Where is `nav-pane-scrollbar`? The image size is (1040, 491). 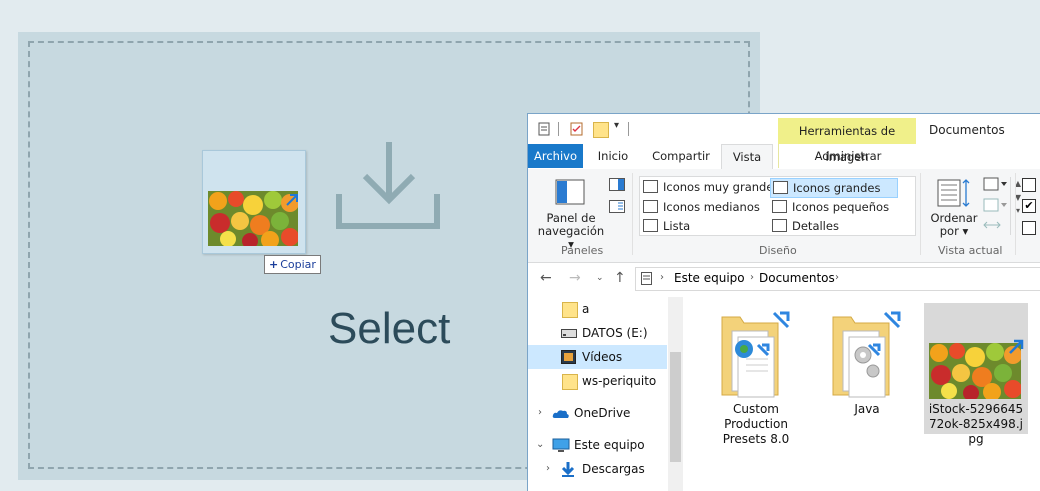
nav-pane-scrollbar is located at coordinates (675, 394).